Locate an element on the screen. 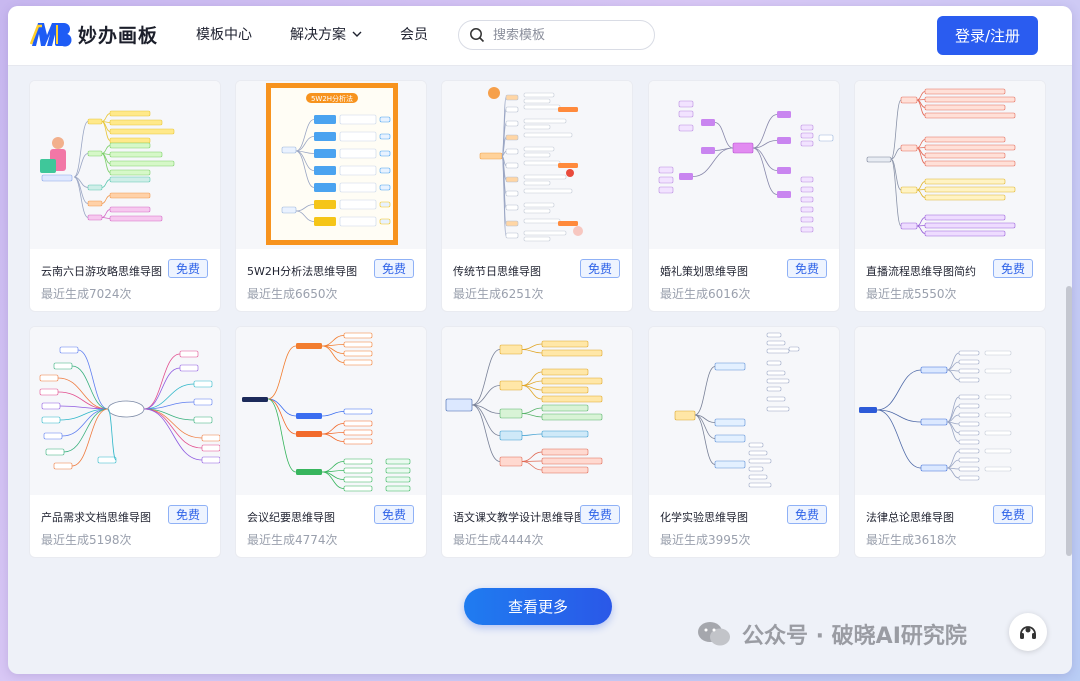 The image size is (1080, 681). logo-icon is located at coordinates (51, 35).